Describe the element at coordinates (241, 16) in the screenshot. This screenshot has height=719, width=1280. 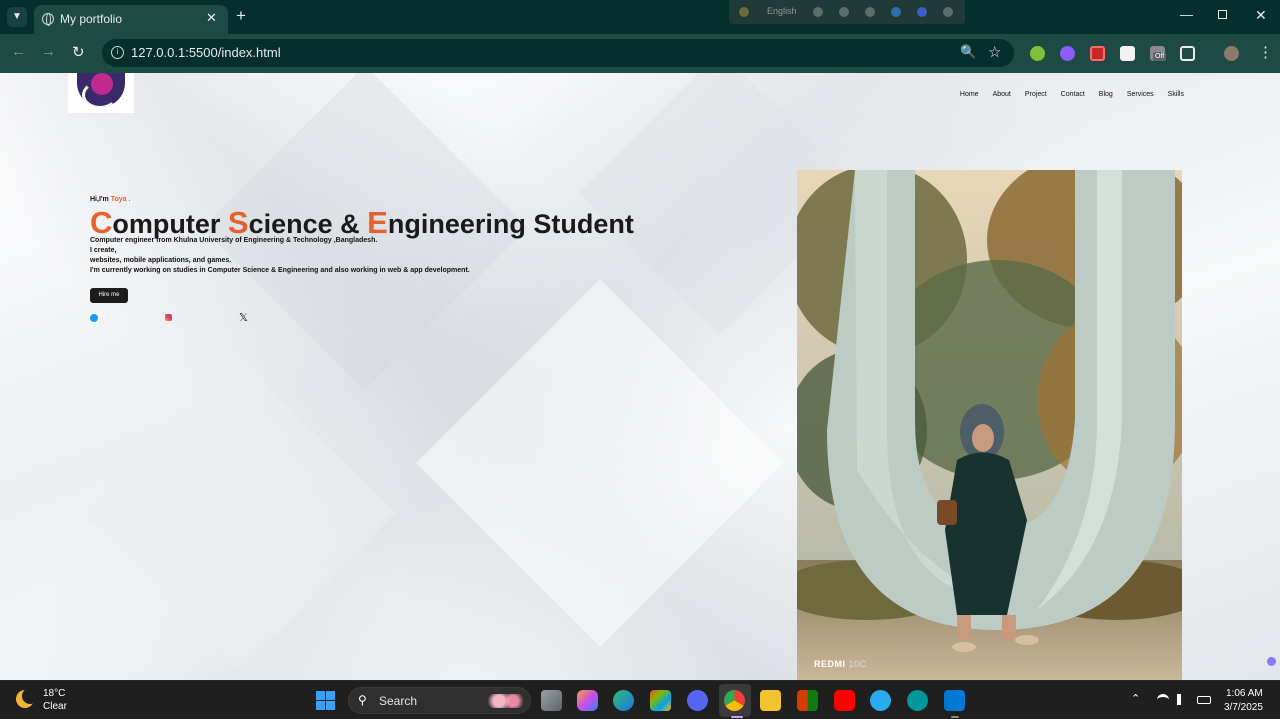
I see `new-tab-button: +` at that location.